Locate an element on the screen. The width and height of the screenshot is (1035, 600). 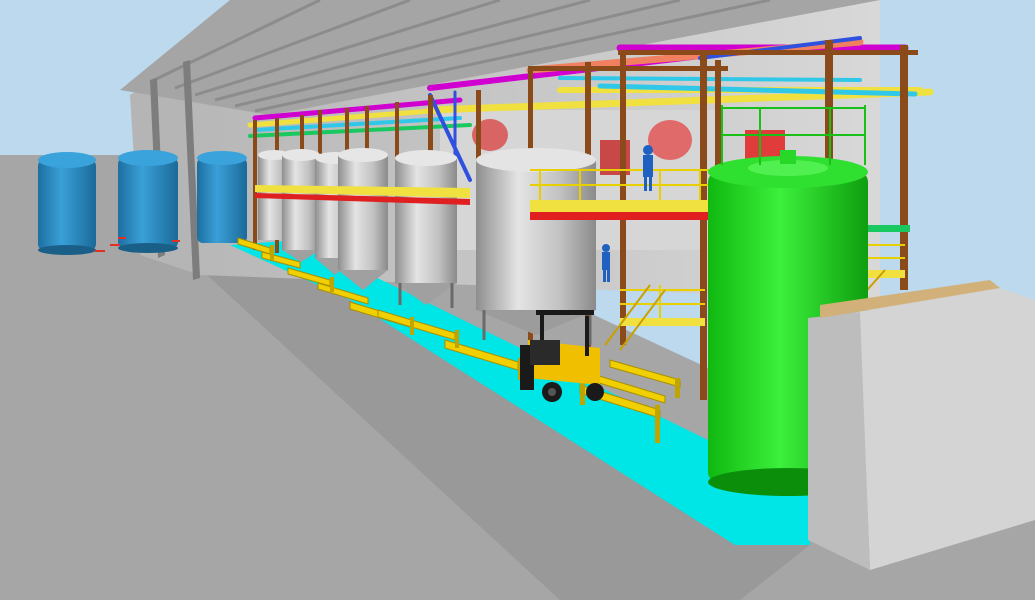
foreground-wall is located at coordinates (921, 425).